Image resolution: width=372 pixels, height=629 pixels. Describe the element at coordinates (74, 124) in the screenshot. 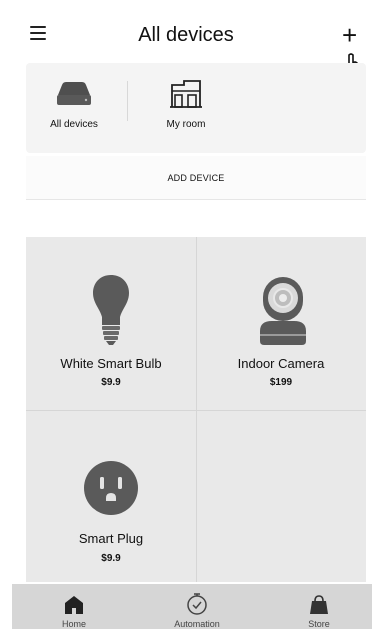

I see `tab-label: All devices` at that location.